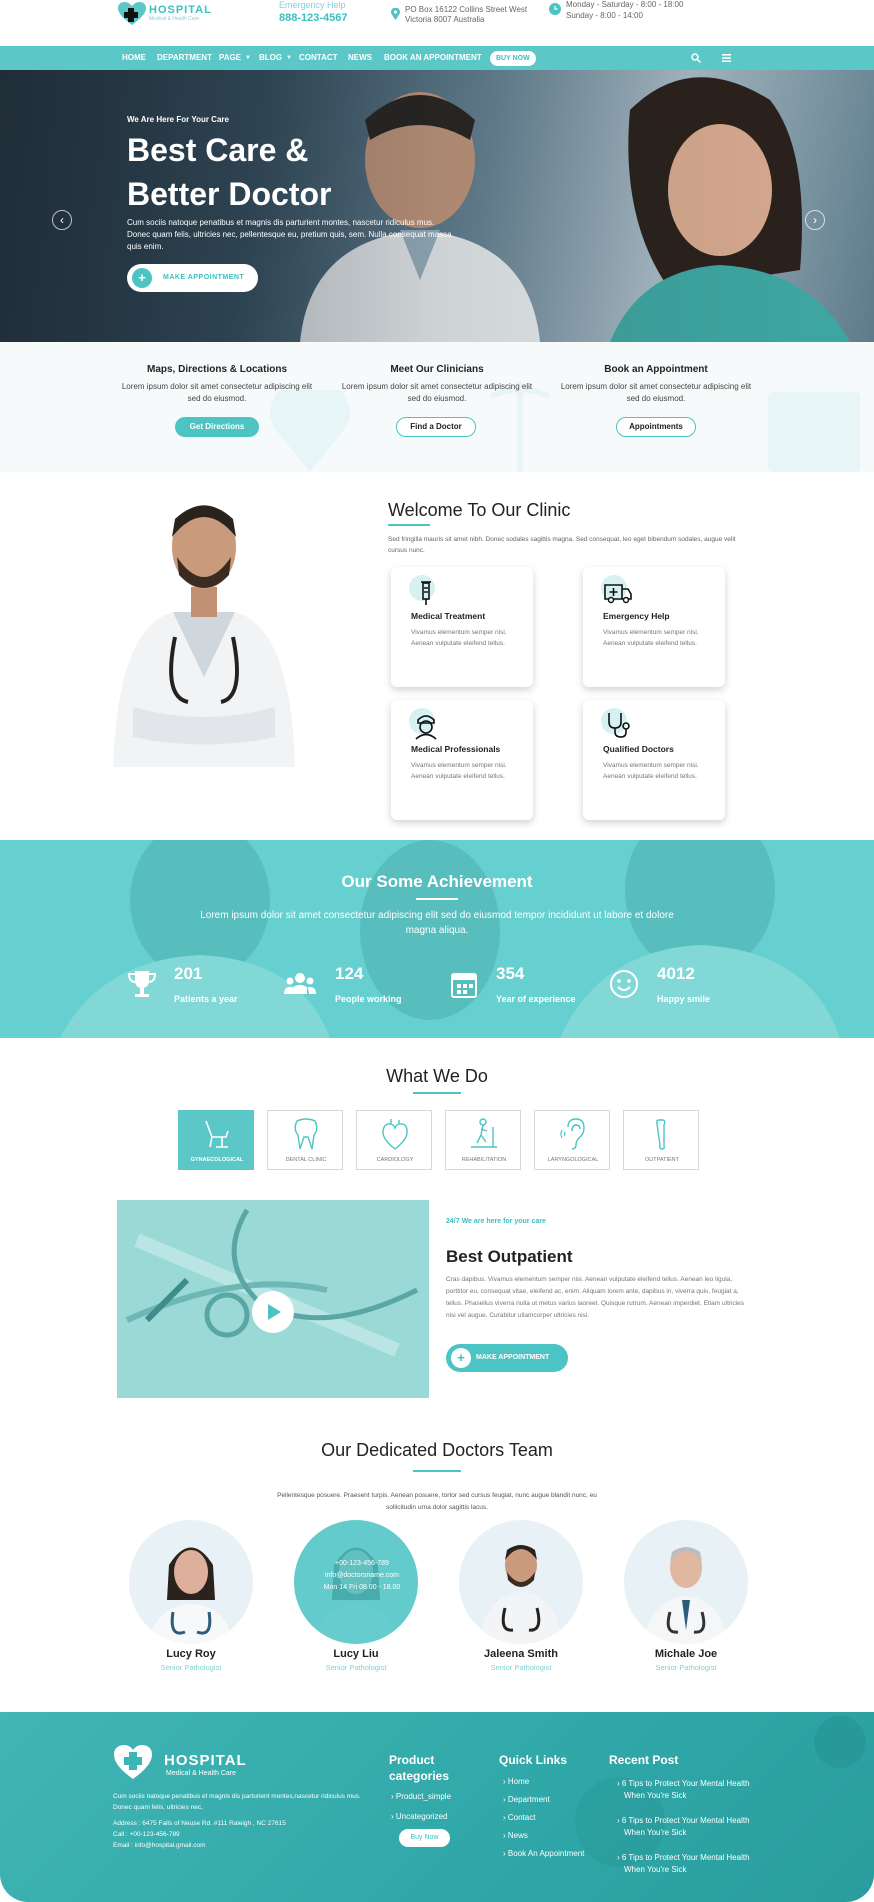  Describe the element at coordinates (421, 1796) in the screenshot. I see `footer-product-link: › Product_simple` at that location.